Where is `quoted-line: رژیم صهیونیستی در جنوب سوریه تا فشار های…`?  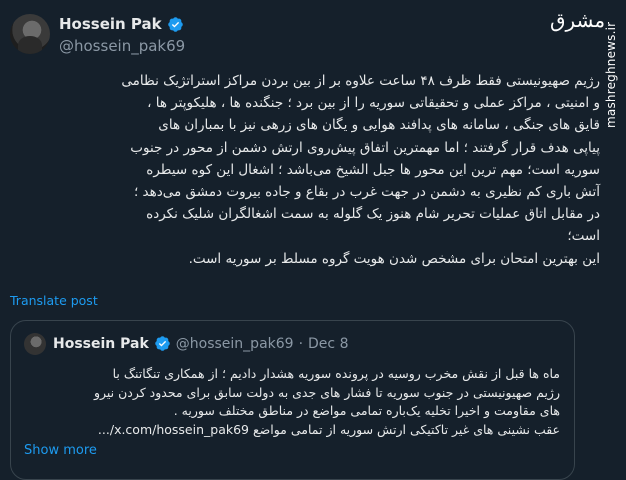 quoted-line: رژیم صهیونیستی در جنوب سوریه تا فشار های… is located at coordinates (326, 392).